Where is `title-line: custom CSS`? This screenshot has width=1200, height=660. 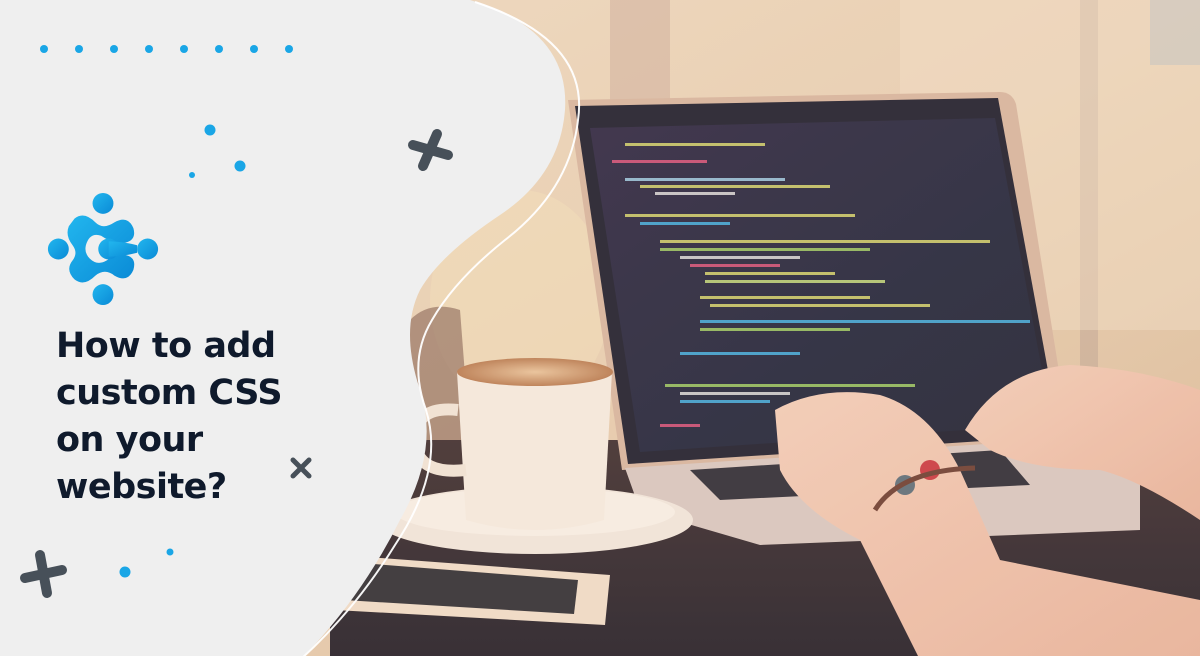
title-line: custom CSS is located at coordinates (169, 393).